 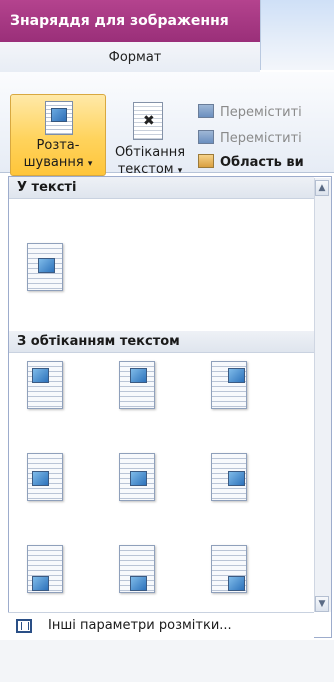 What do you see at coordinates (148, 121) in the screenshot?
I see `wrap-text-icon: ✖` at bounding box center [148, 121].